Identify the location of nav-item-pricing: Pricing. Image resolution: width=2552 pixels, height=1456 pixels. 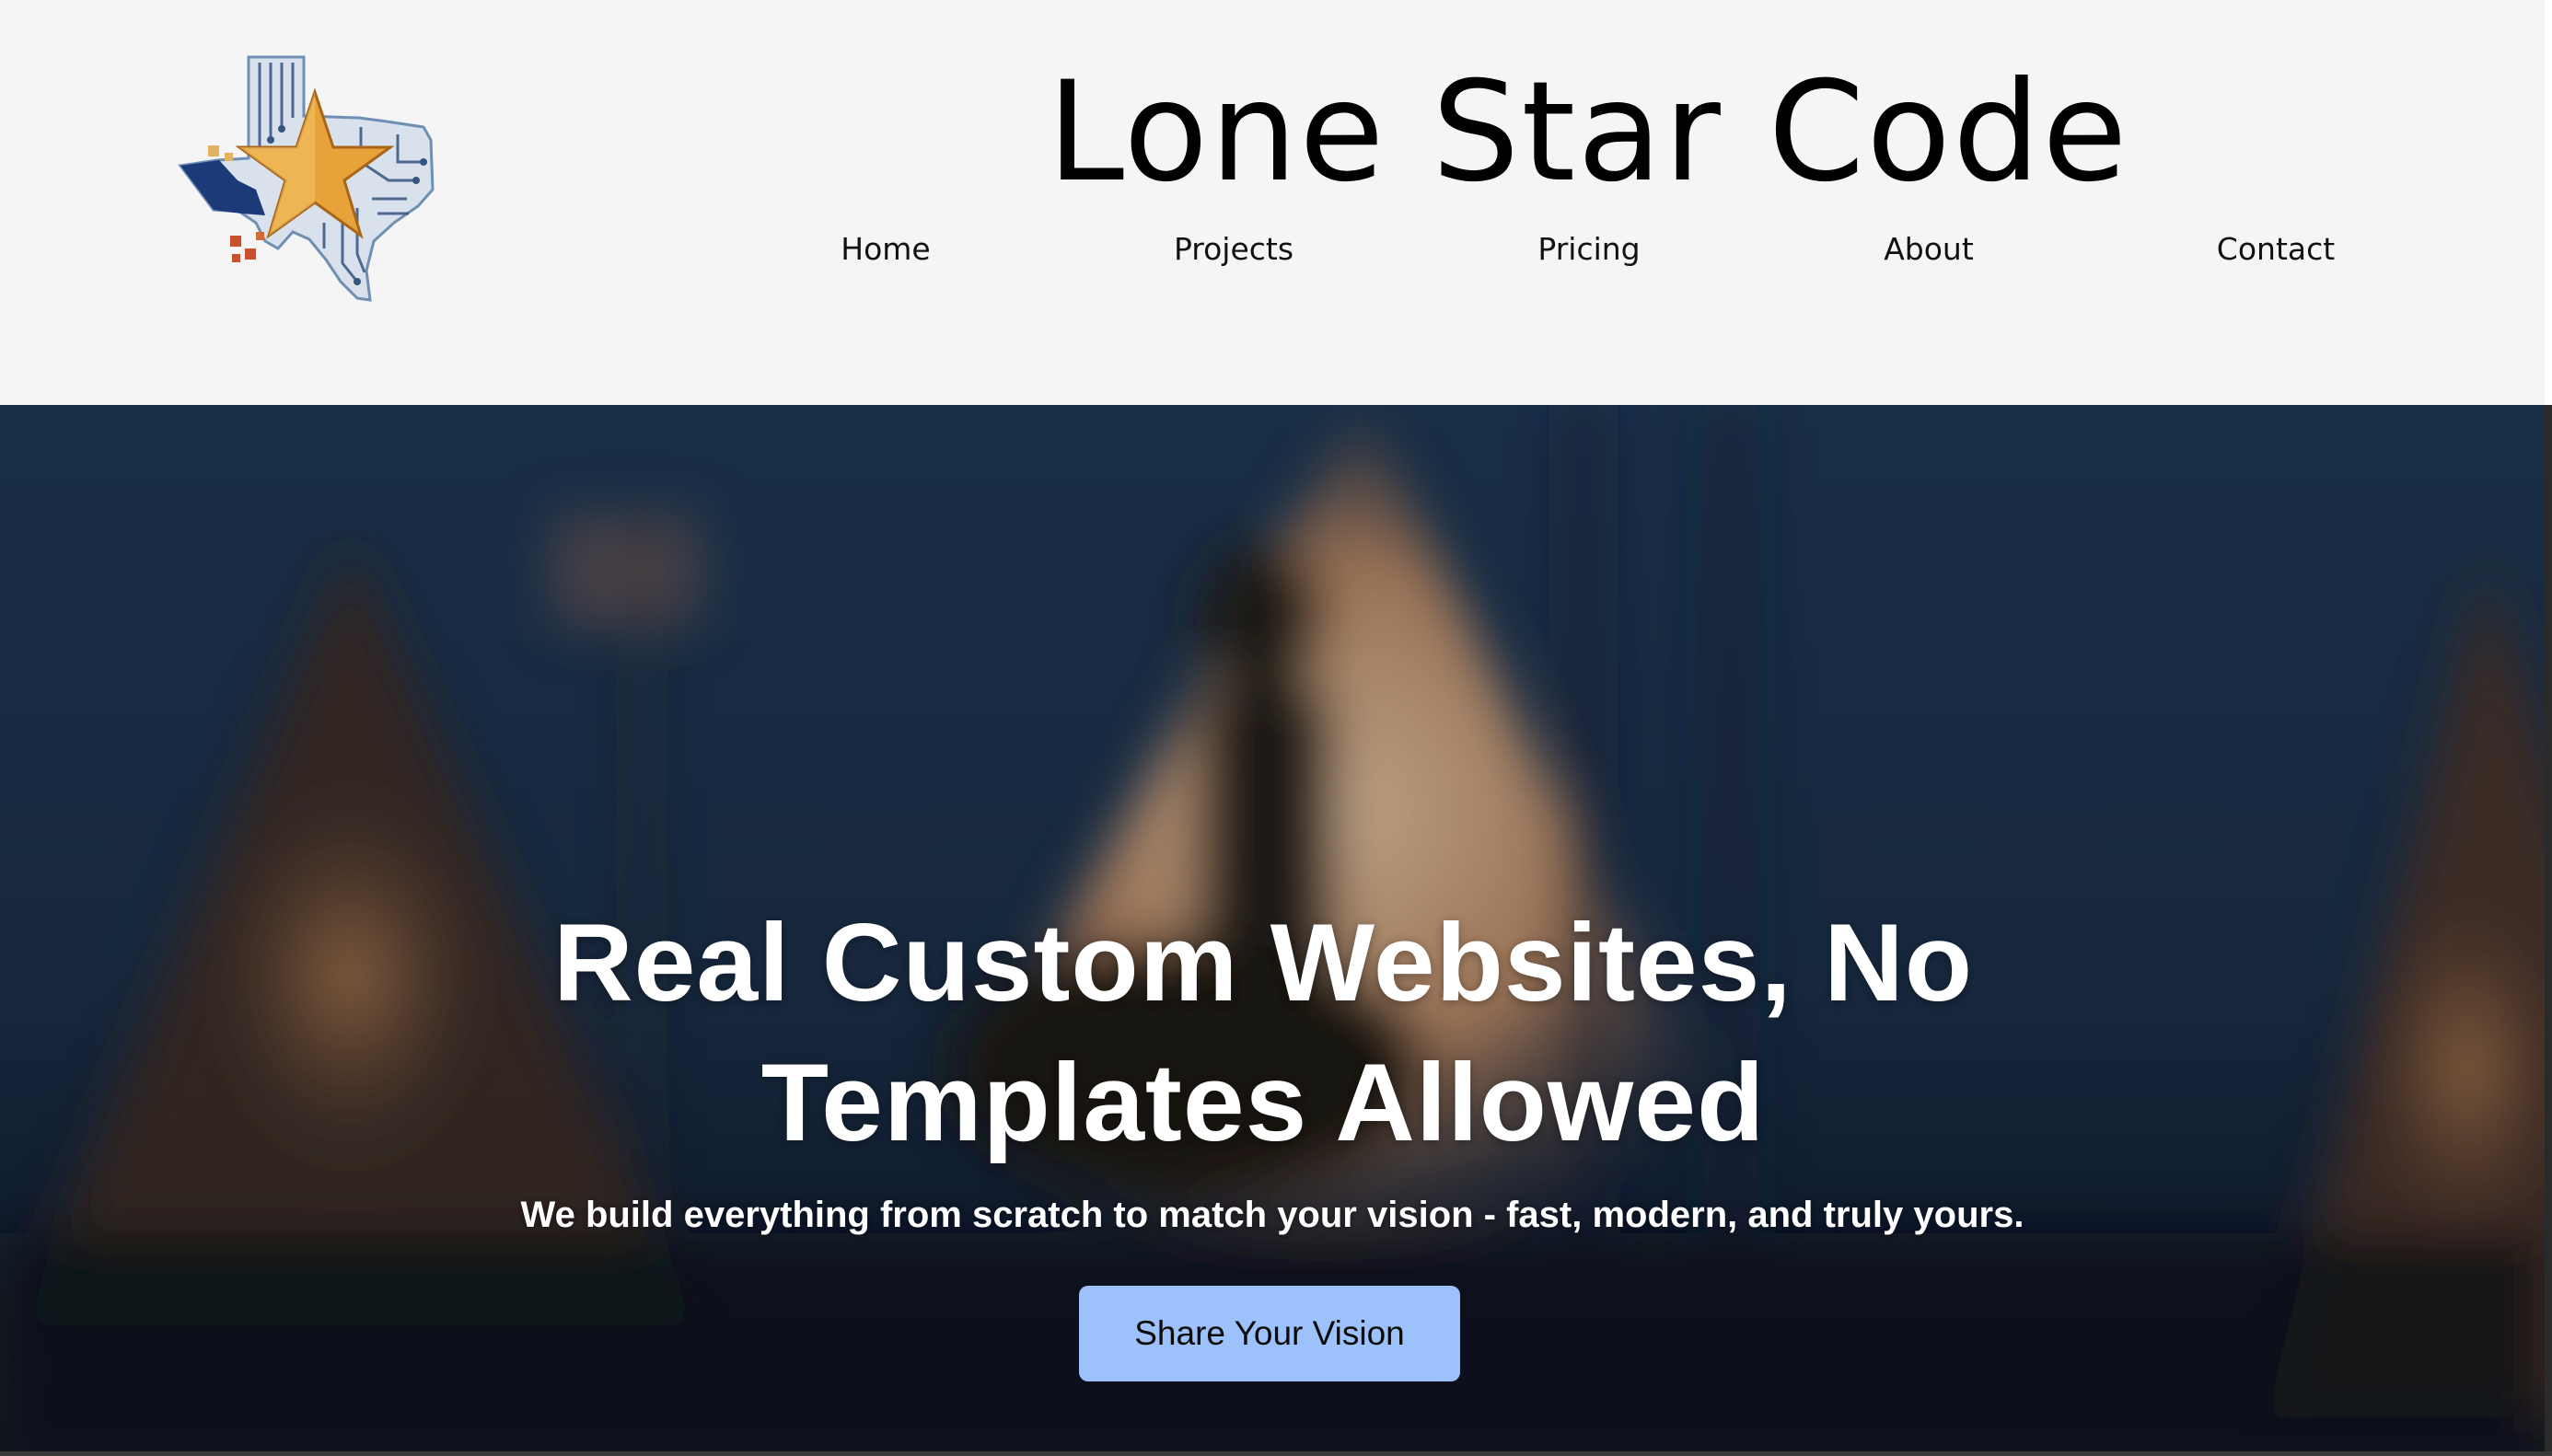
(1588, 249).